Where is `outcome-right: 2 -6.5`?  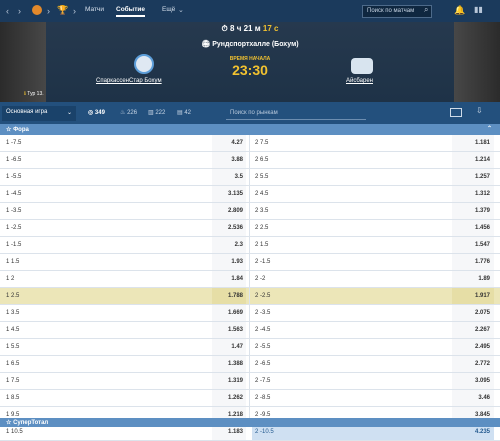 outcome-right: 2 -6.5 is located at coordinates (263, 364).